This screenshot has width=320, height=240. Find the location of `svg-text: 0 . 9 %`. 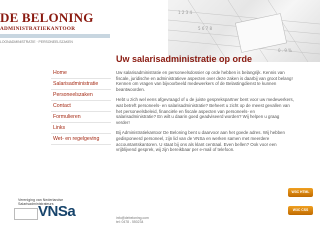

svg-text: 0 . 9 % is located at coordinates (285, 50).